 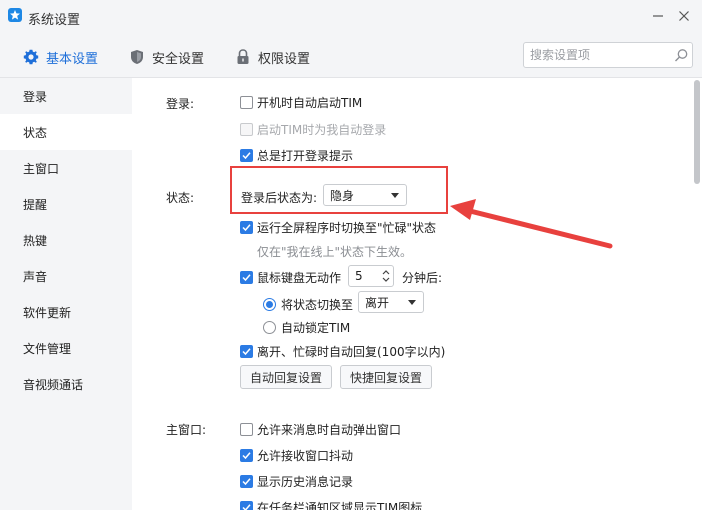 I want to click on tab-basic-settings: 基本设置, so click(x=60, y=57).